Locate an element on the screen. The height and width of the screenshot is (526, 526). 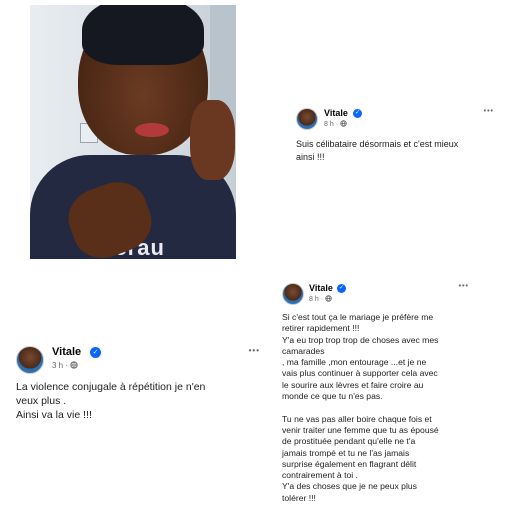
photo-hand-ring is located at coordinates (212, 140).